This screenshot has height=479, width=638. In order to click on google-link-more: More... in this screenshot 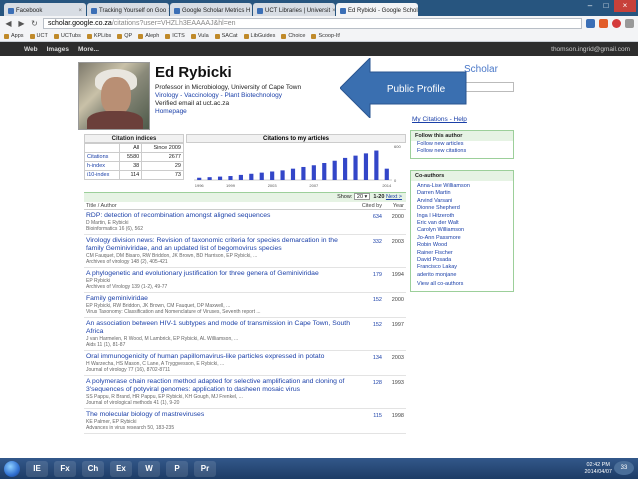, I will do `click(88, 49)`.